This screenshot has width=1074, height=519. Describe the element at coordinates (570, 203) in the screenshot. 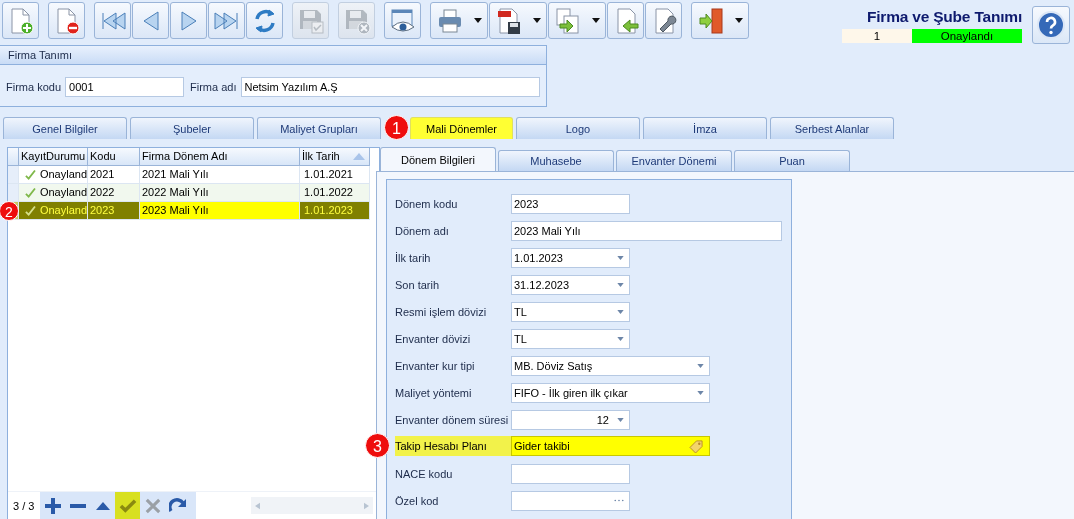

I see `text-field: 2023` at that location.